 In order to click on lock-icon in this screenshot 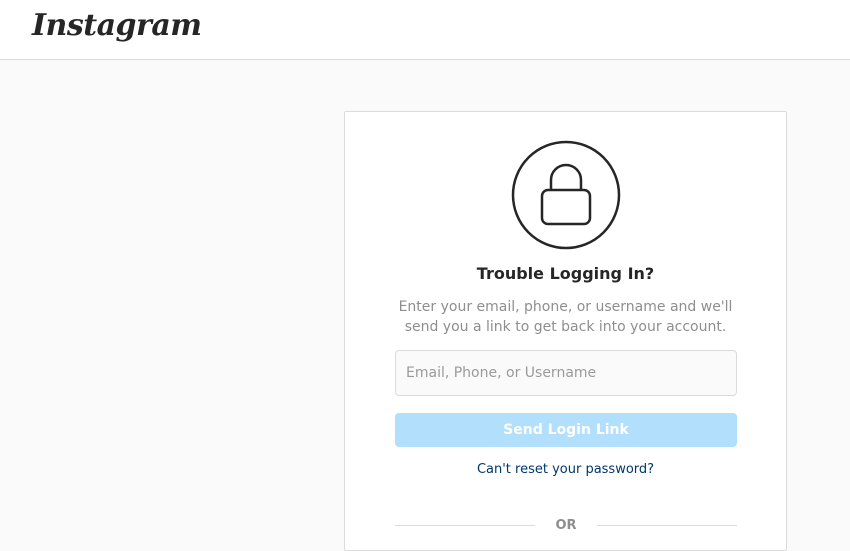, I will do `click(566, 195)`.